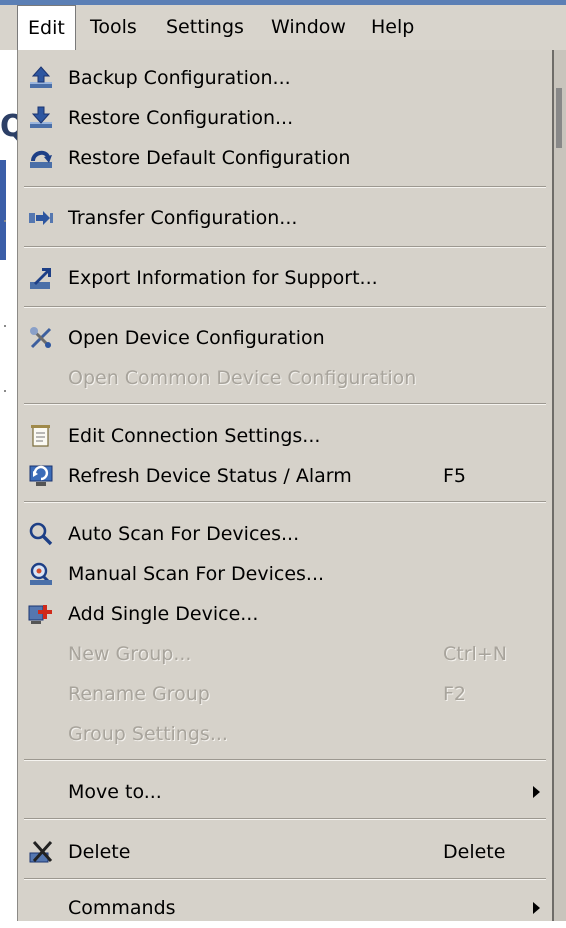 The image size is (566, 928). I want to click on background-window: Q, so click(13, 485).